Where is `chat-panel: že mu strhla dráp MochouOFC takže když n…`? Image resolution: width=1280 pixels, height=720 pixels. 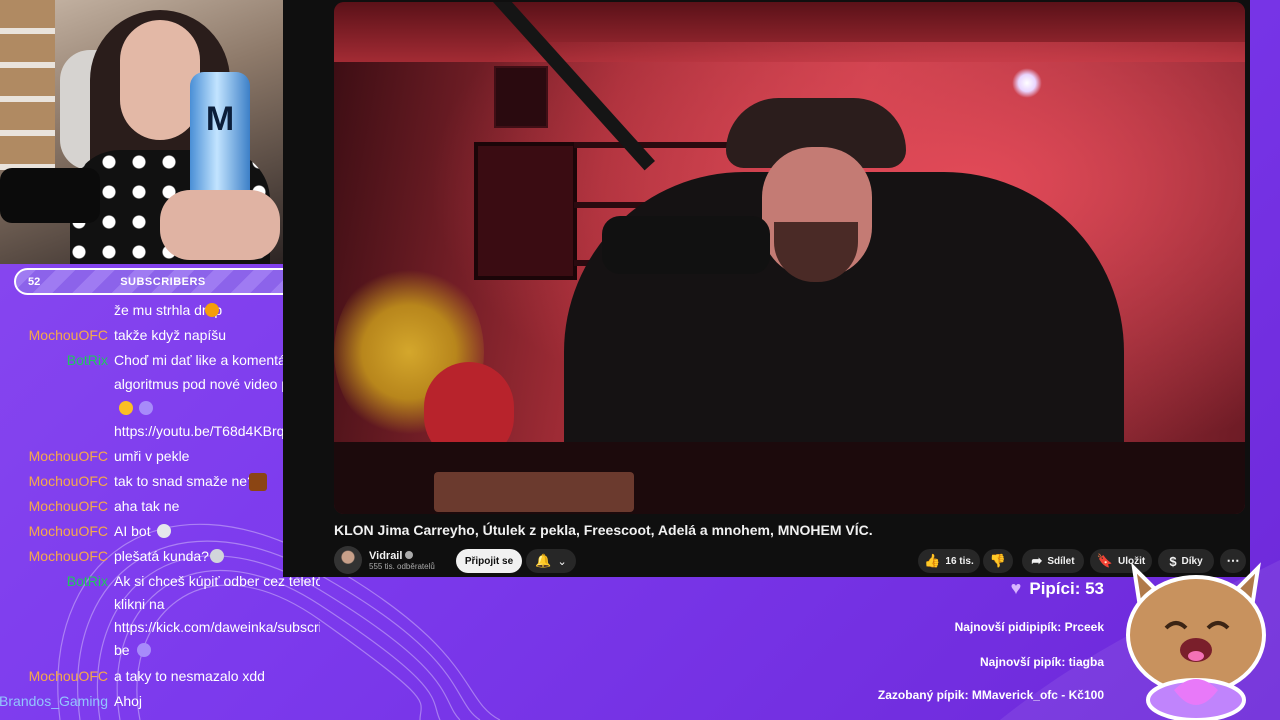
chat-panel: že mu strhla dráp MochouOFC takže když n… is located at coordinates (160, 509).